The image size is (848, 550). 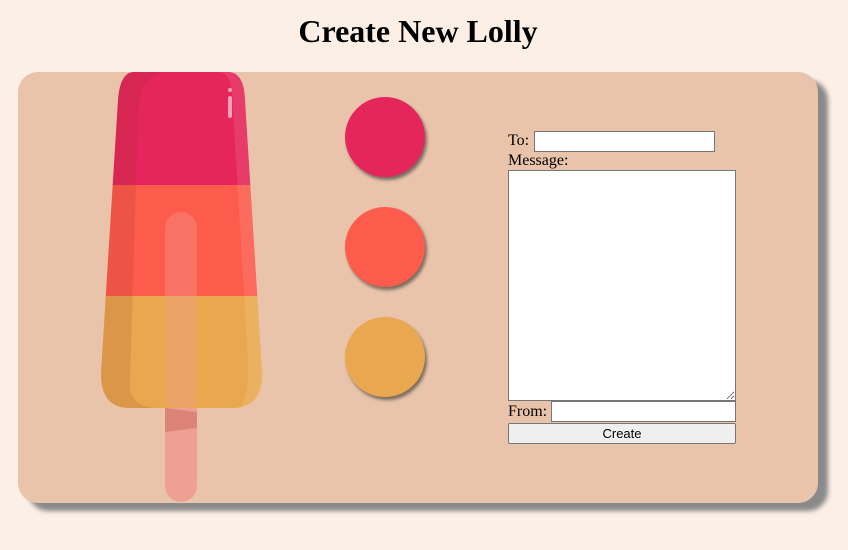 I want to click on from-row: From:, so click(x=623, y=411).